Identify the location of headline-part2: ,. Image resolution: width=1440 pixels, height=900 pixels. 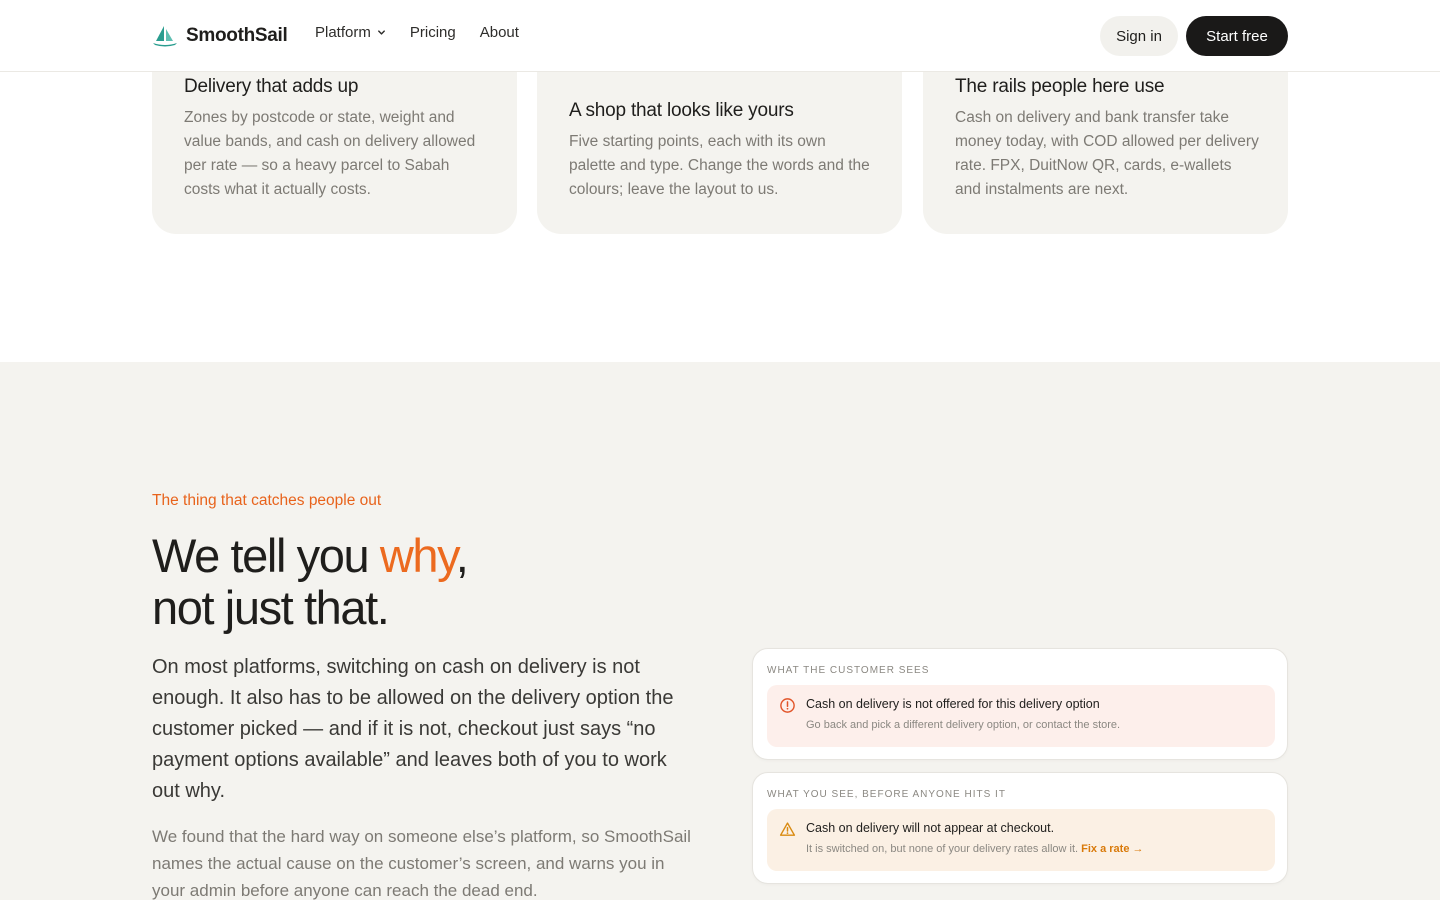
(462, 555).